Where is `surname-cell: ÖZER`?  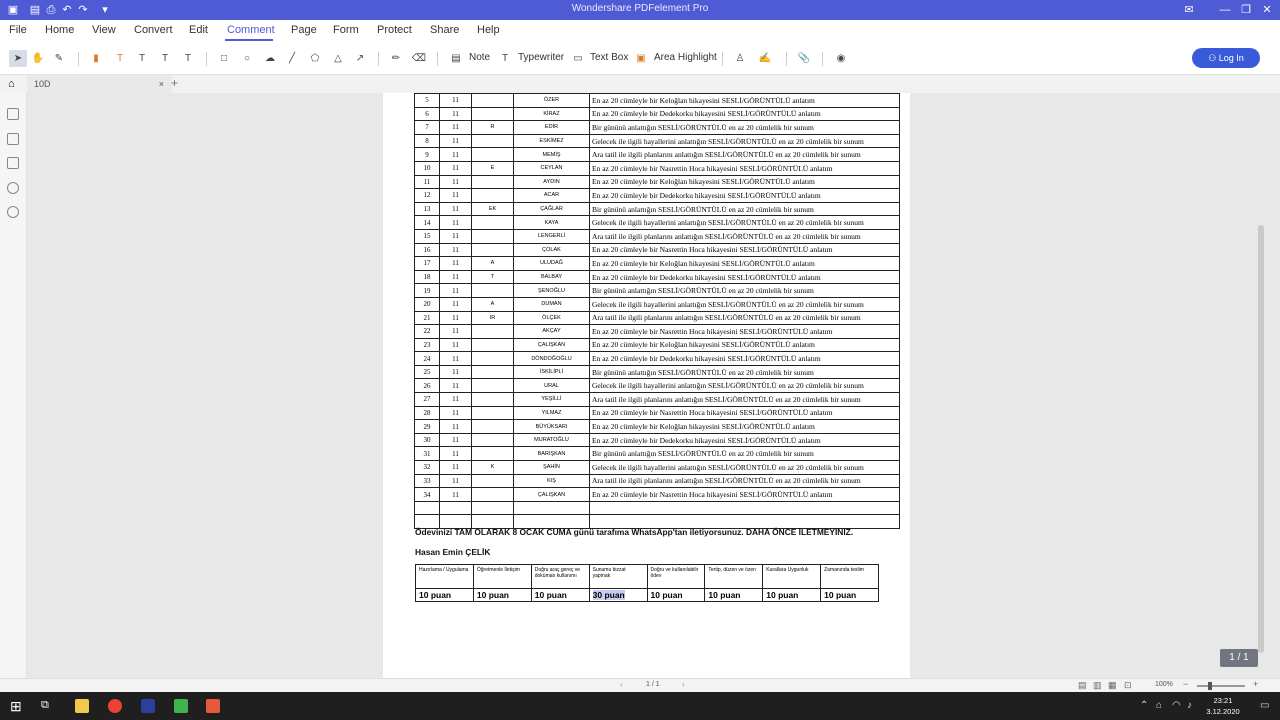 surname-cell: ÖZER is located at coordinates (551, 100).